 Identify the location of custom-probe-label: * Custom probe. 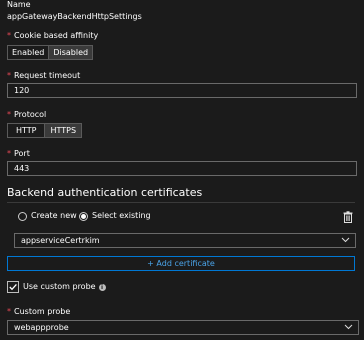
(38, 312).